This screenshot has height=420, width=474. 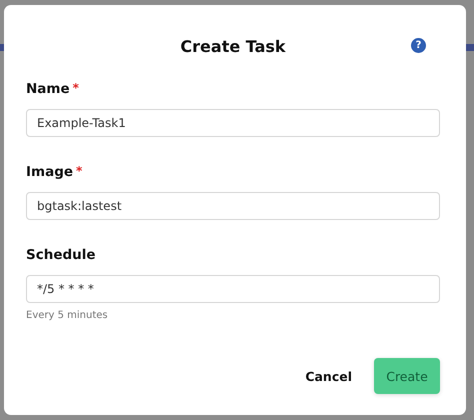 What do you see at coordinates (233, 46) in the screenshot?
I see `dialog-title: Create Task` at bounding box center [233, 46].